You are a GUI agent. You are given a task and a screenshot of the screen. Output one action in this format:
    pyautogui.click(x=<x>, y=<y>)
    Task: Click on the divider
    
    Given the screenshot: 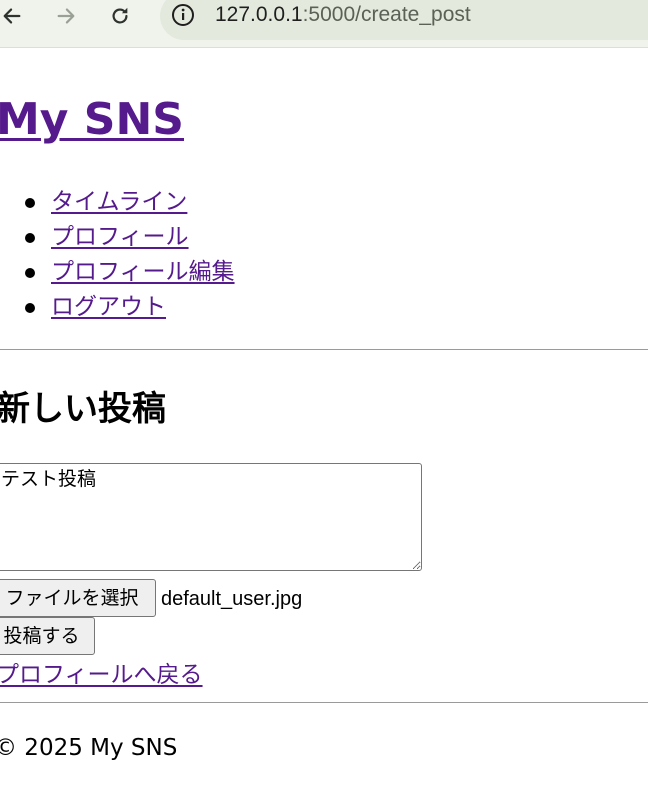 What is the action you would take?
    pyautogui.click(x=324, y=349)
    